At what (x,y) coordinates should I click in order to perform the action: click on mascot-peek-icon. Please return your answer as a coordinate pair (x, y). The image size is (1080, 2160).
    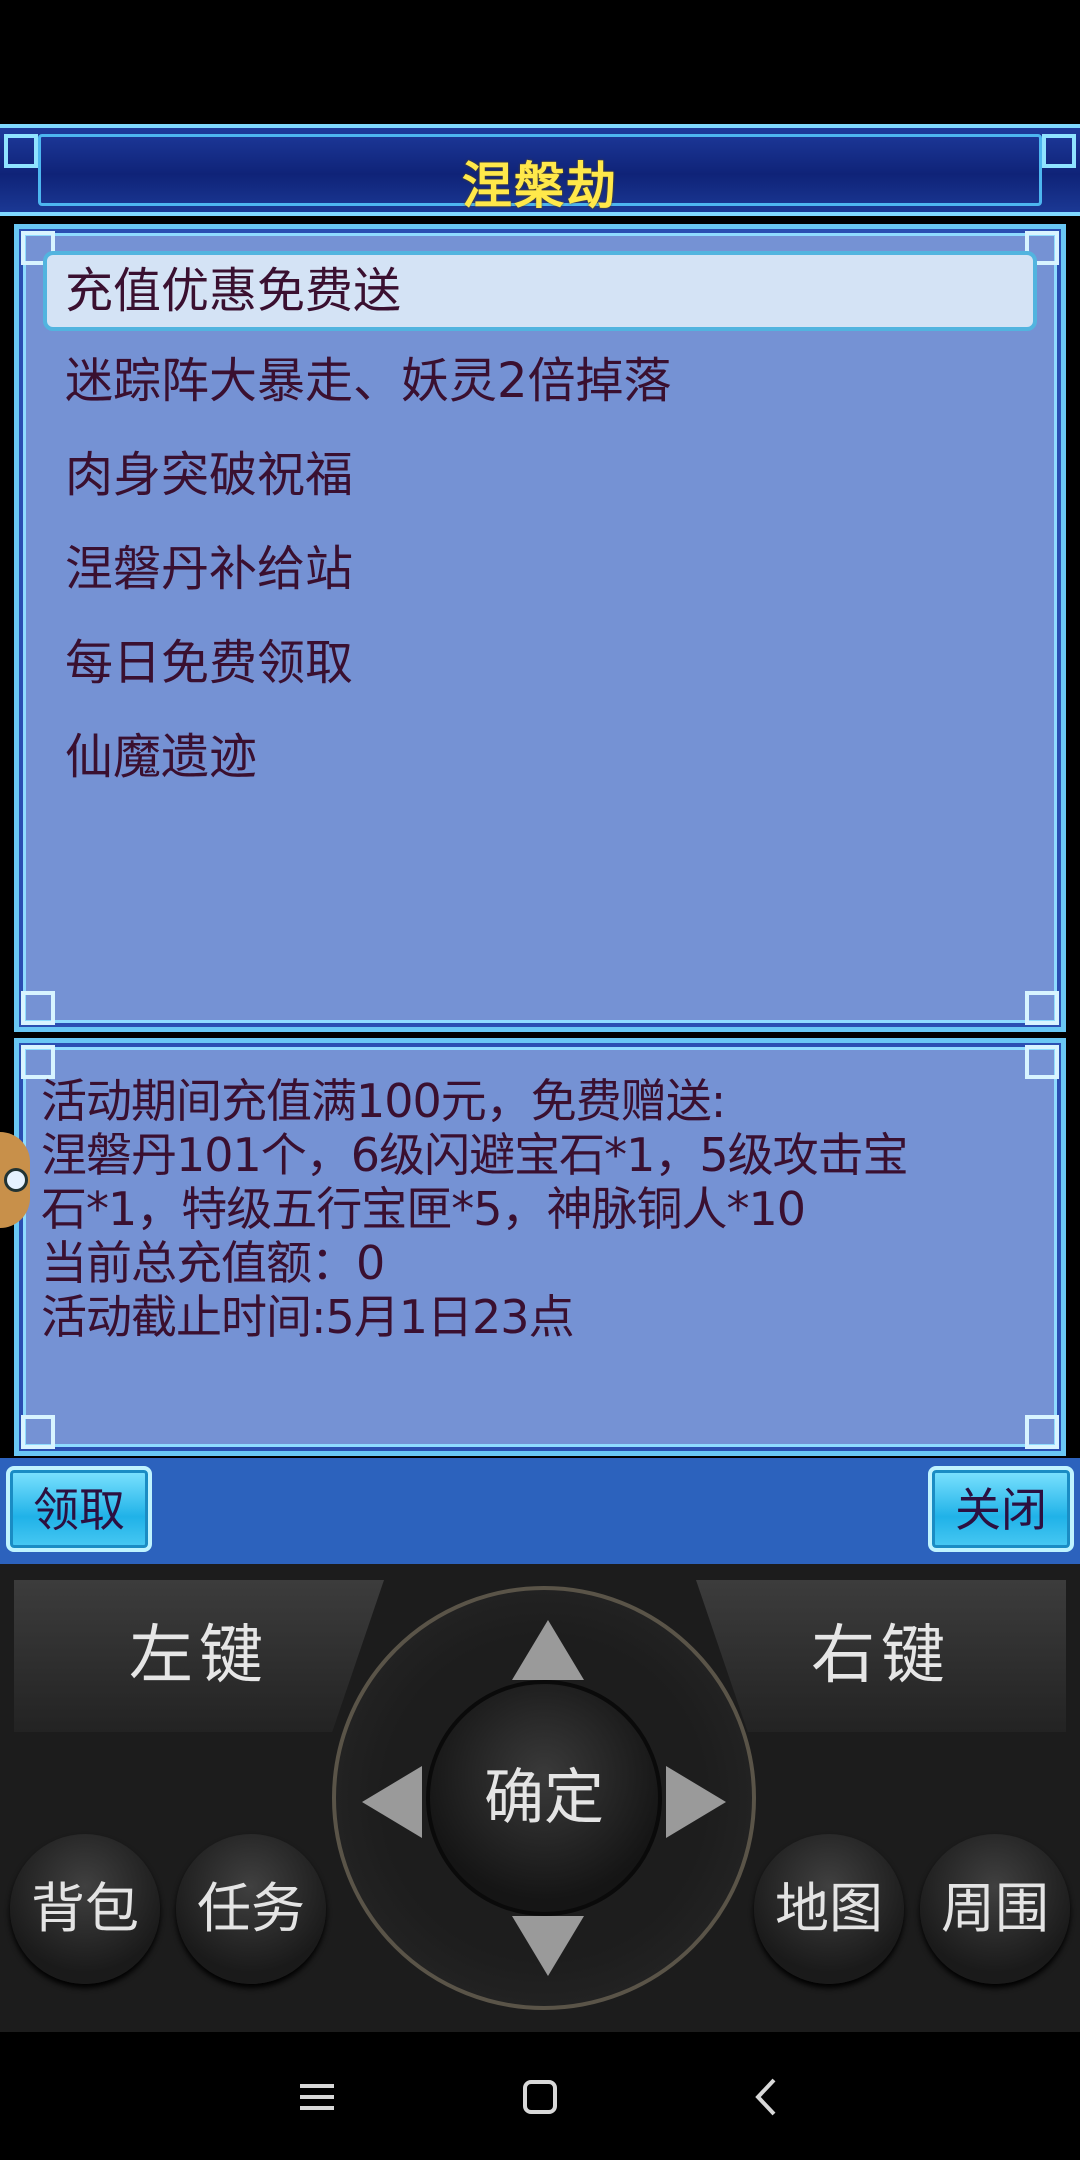
    Looking at the image, I should click on (15, 1180).